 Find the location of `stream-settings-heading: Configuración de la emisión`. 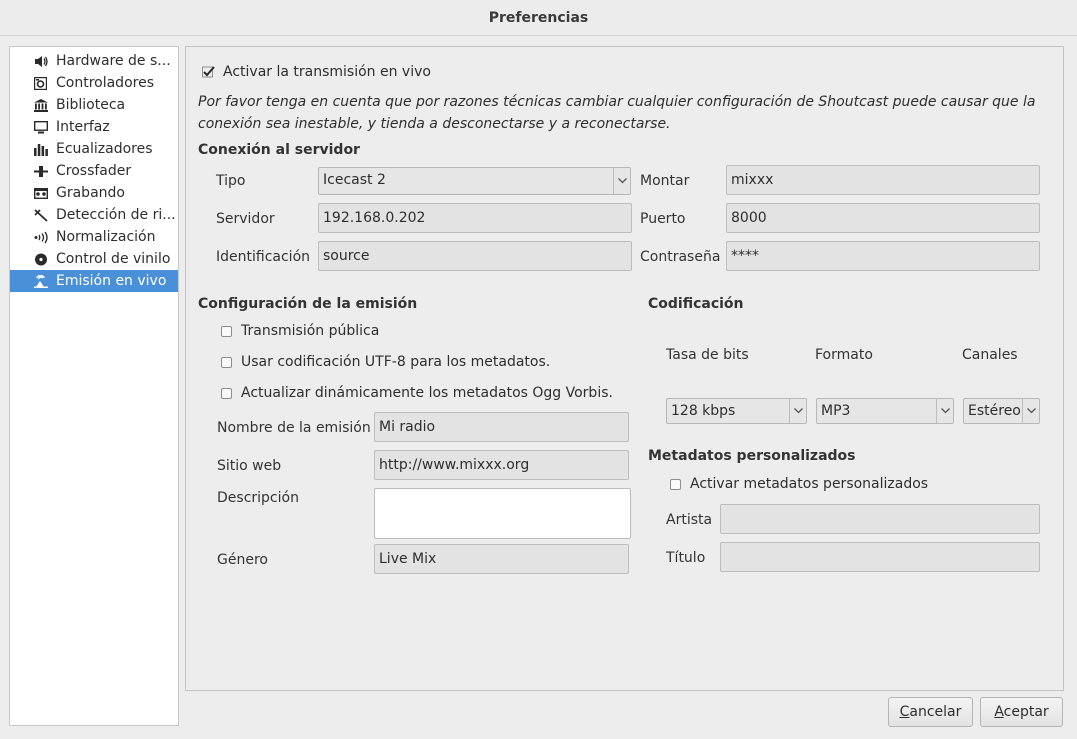

stream-settings-heading: Configuración de la emisión is located at coordinates (308, 304).